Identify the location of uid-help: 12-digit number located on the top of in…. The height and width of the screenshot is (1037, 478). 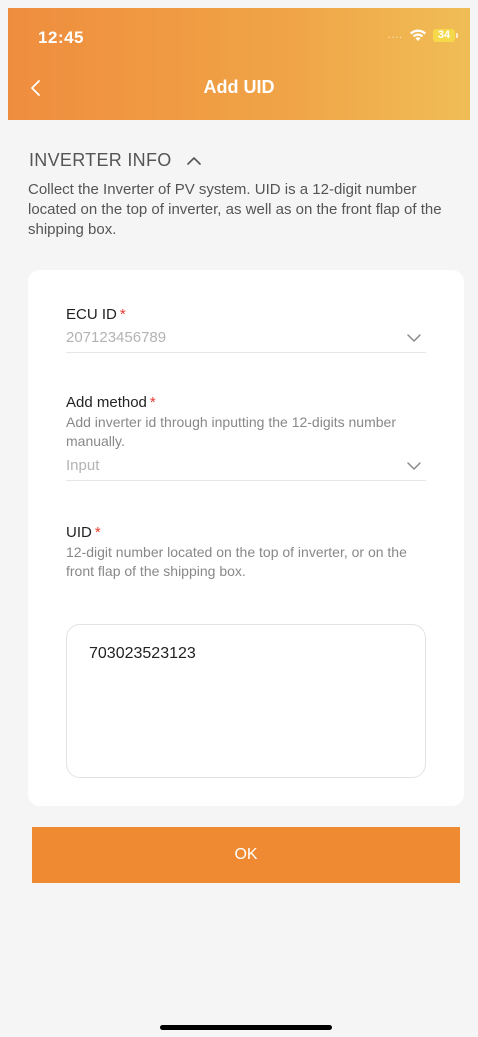
(236, 561).